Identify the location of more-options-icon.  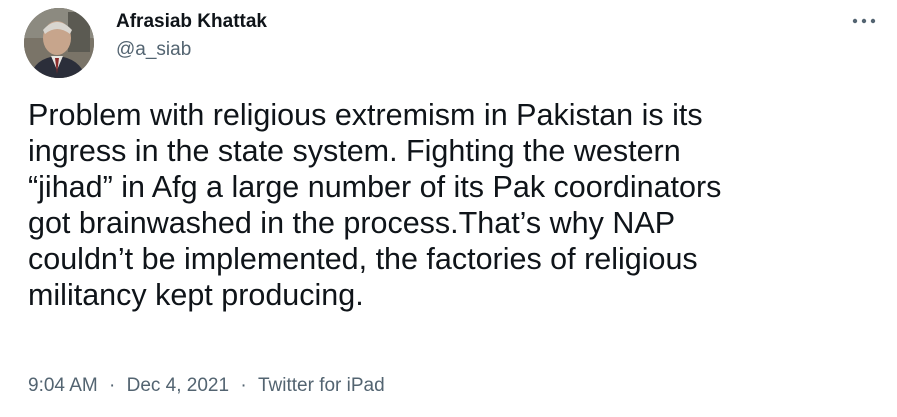
(864, 21).